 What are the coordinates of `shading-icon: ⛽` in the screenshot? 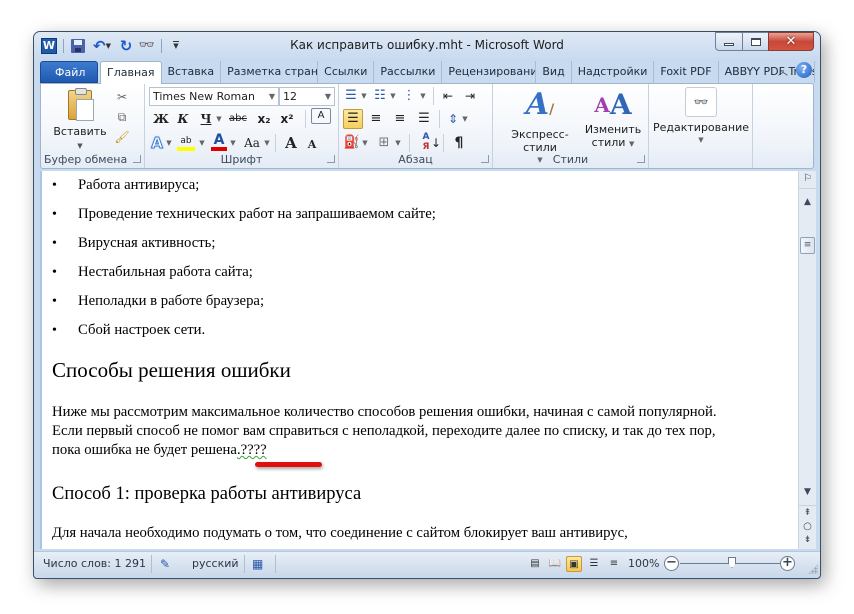 It's located at (352, 143).